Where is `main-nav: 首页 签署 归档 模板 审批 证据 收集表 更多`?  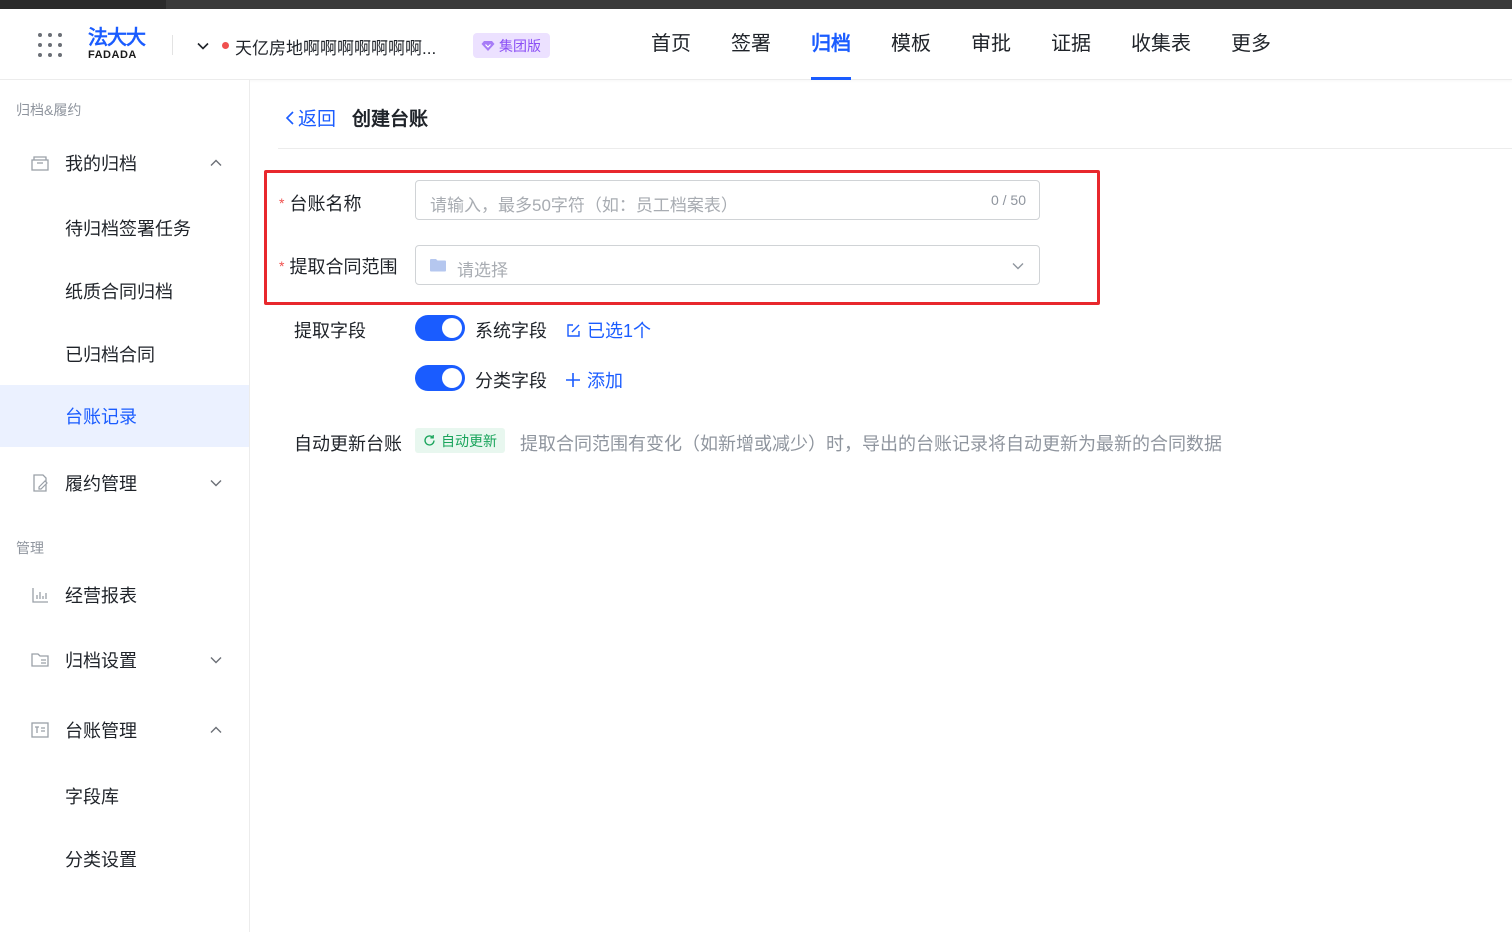 main-nav: 首页 签署 归档 模板 审批 证据 收集表 更多 is located at coordinates (981, 44).